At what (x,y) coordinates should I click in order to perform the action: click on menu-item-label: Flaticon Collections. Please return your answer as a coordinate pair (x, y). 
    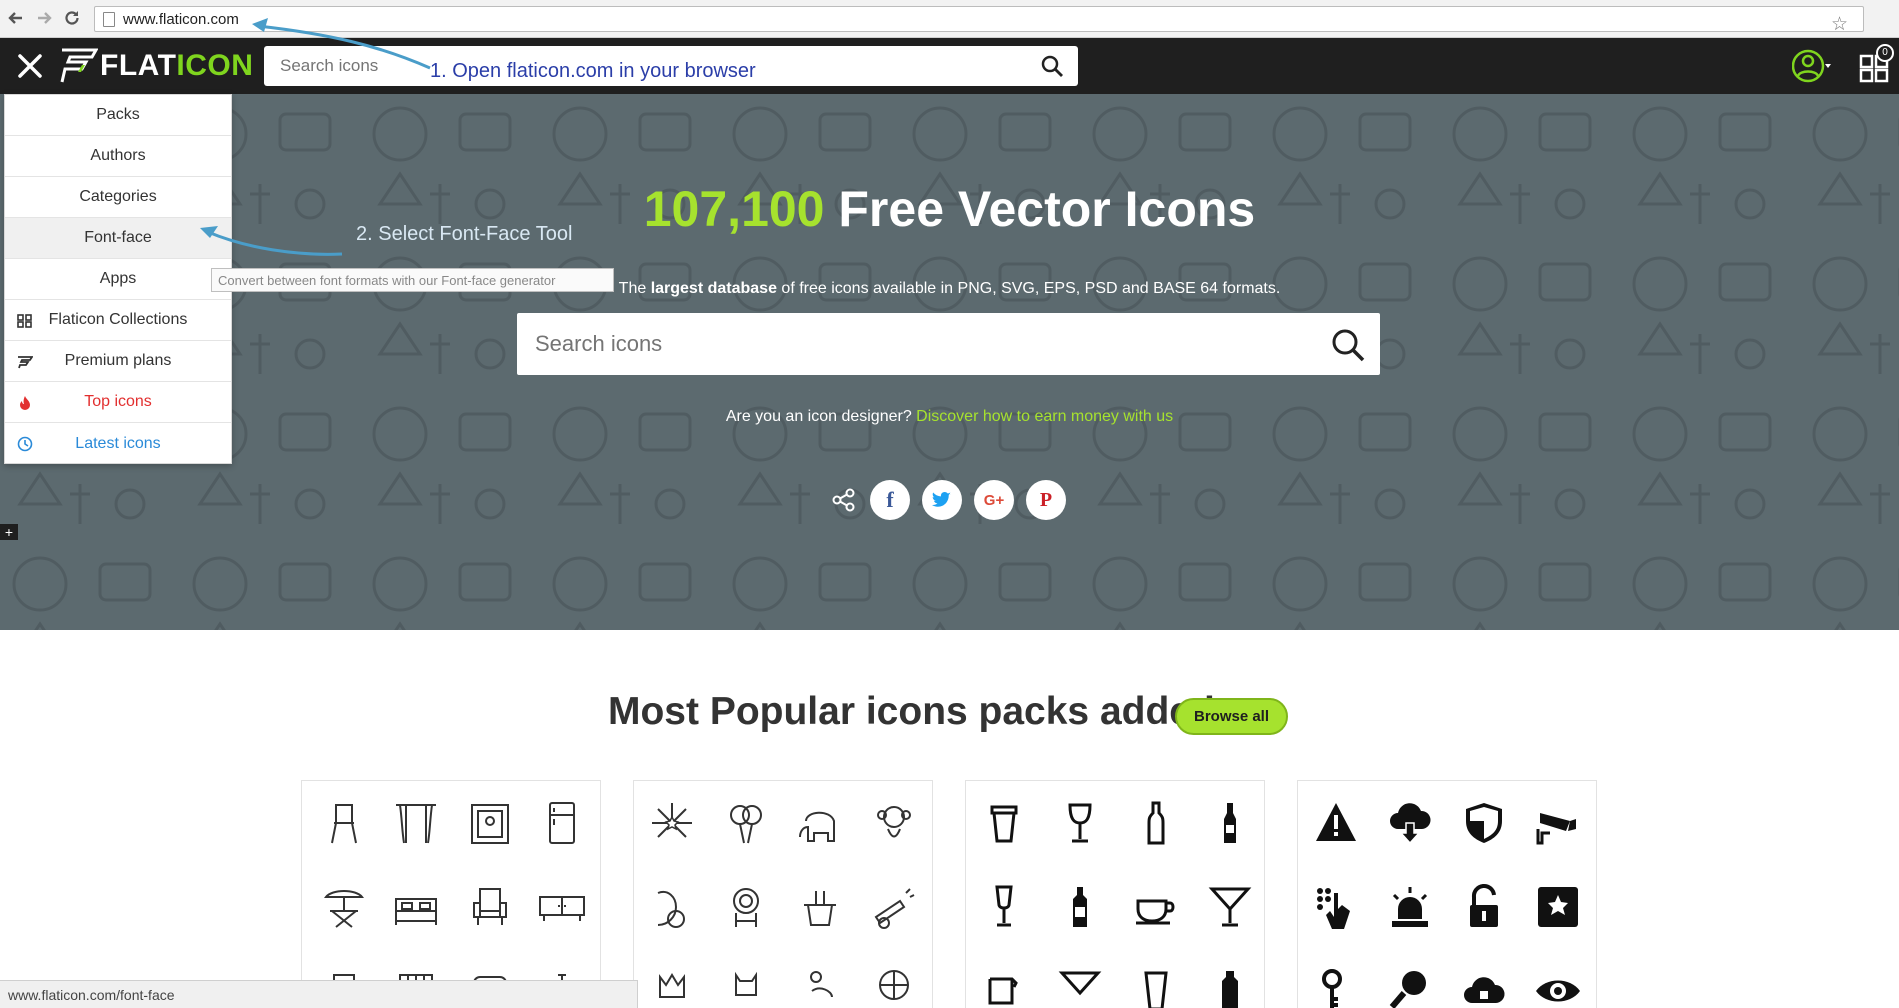
    Looking at the image, I should click on (118, 319).